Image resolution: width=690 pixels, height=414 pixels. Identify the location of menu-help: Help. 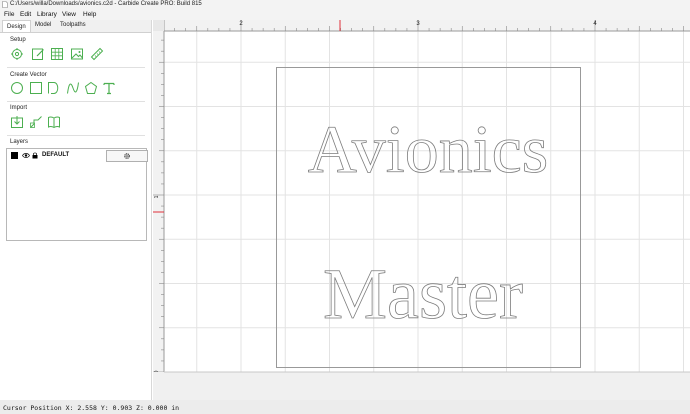
(89, 14).